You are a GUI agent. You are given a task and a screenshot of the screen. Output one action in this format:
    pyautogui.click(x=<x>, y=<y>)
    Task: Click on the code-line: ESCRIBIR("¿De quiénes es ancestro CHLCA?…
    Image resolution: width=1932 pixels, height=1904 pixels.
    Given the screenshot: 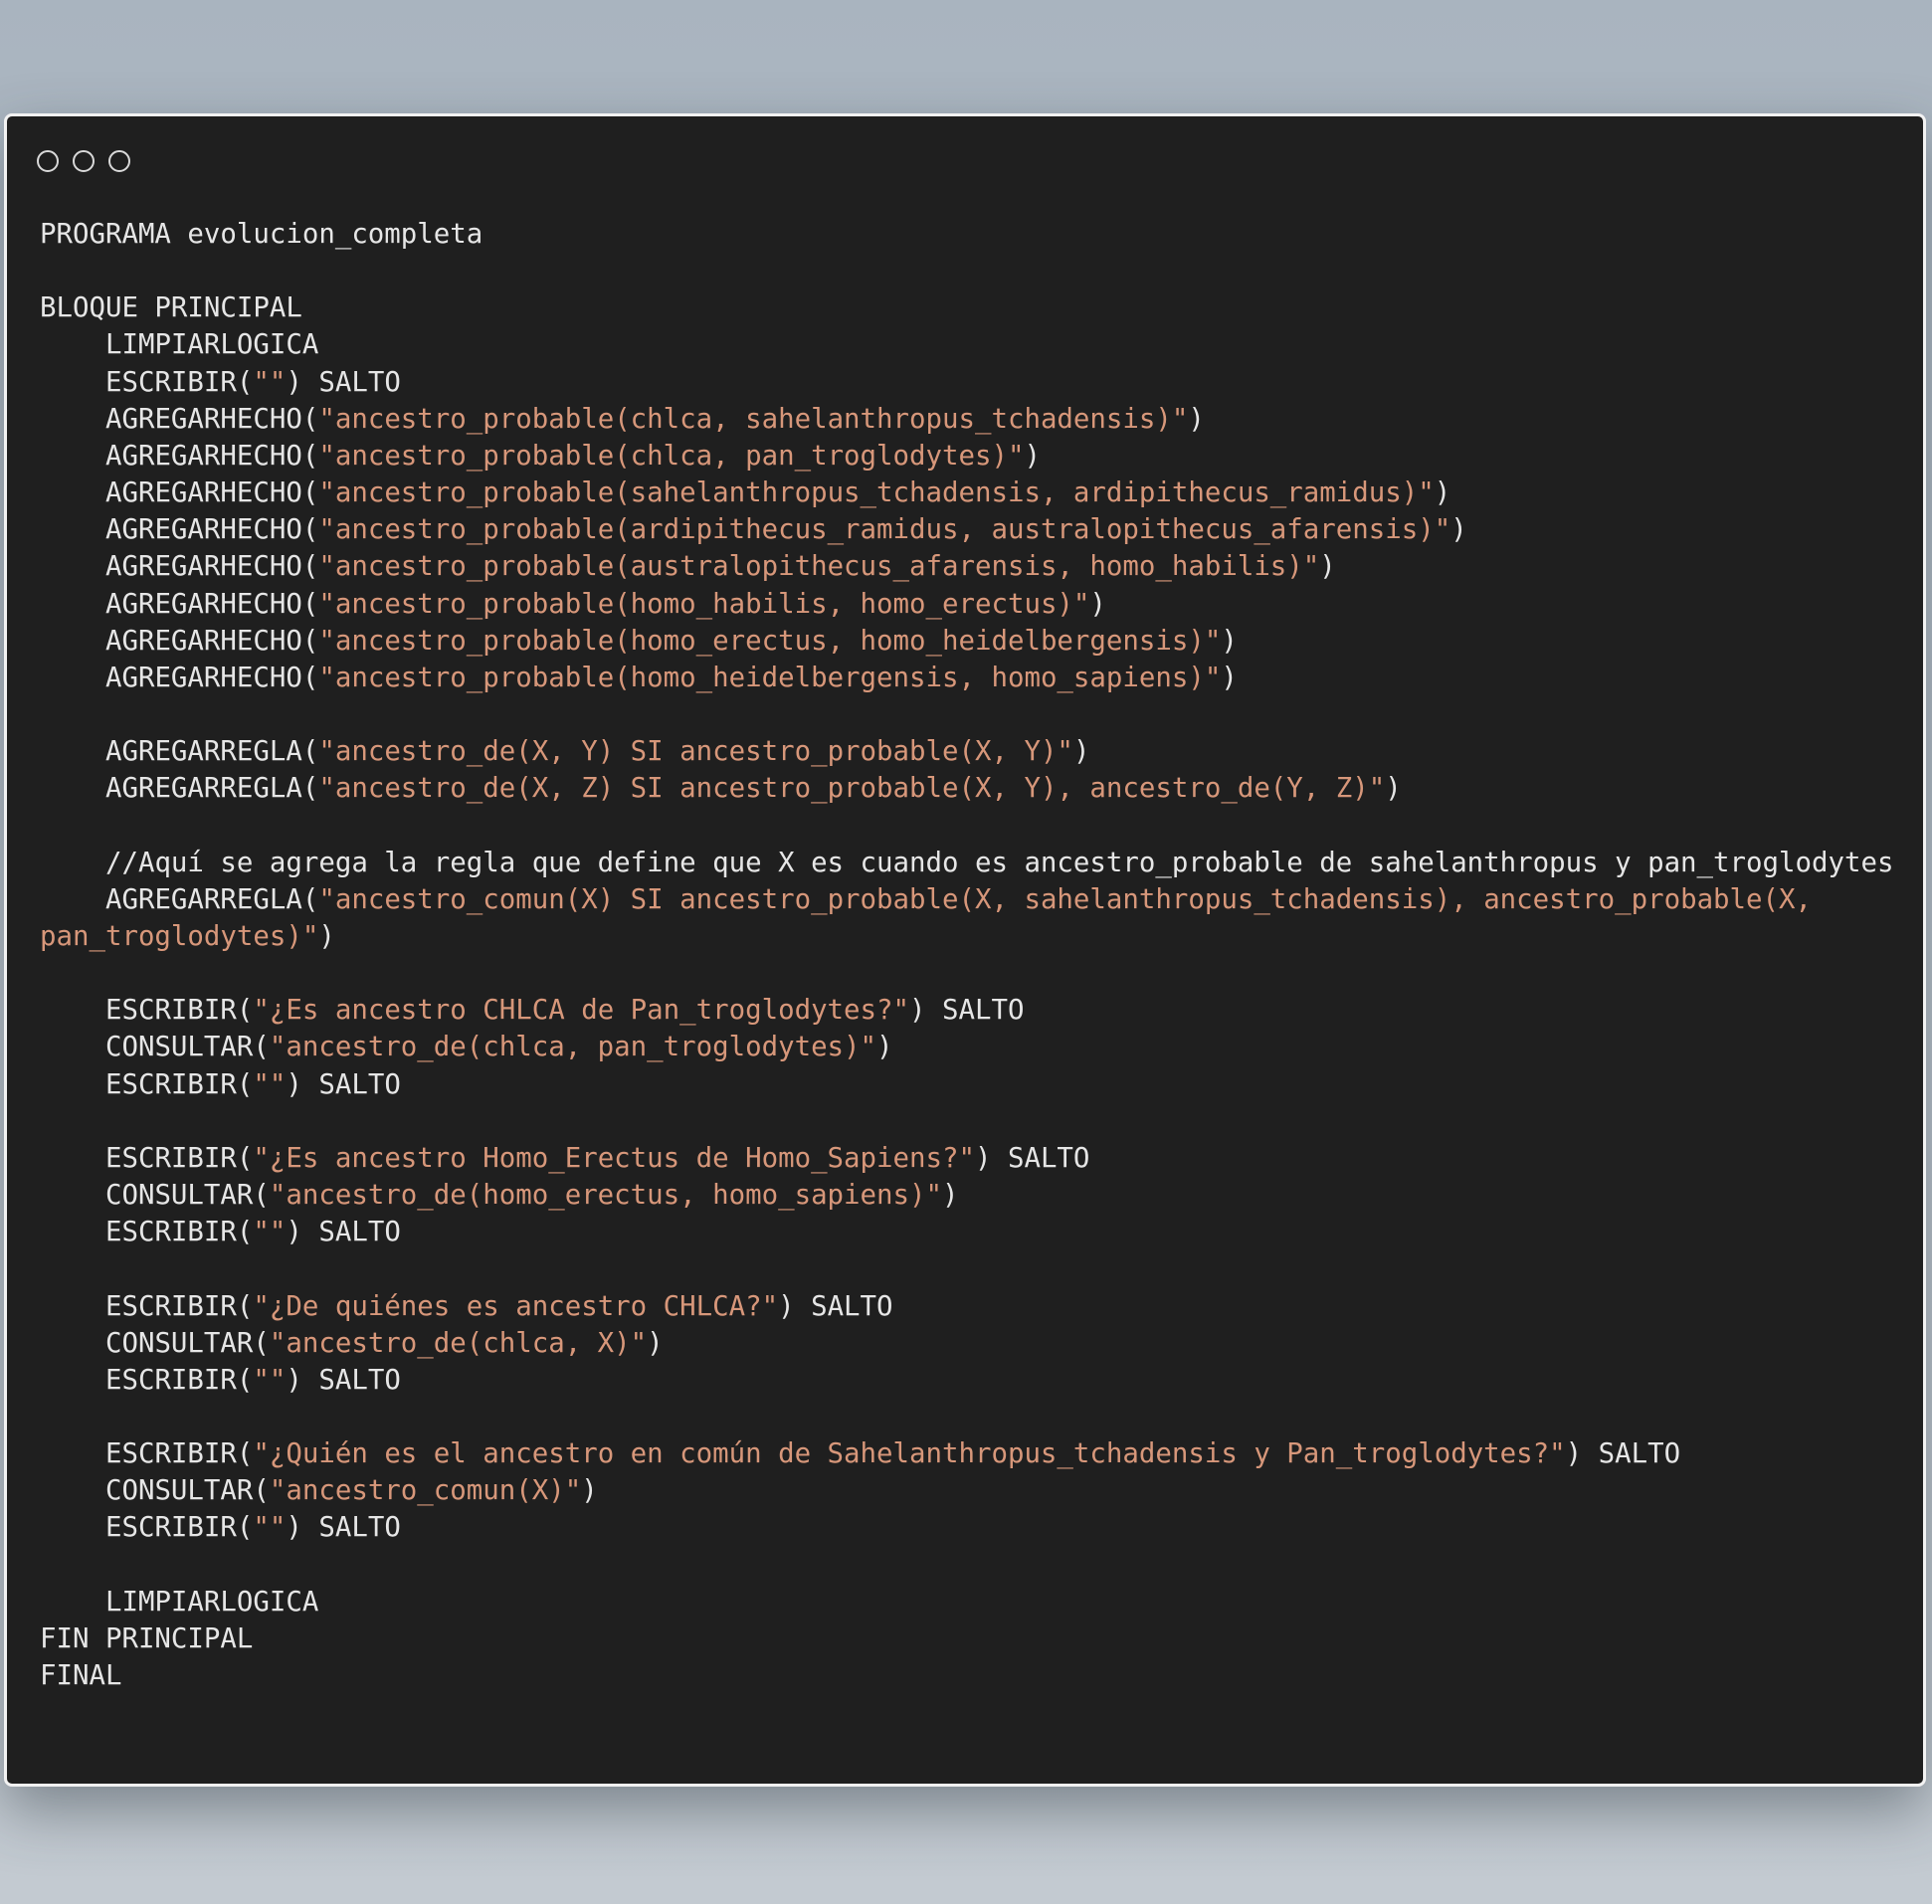 What is the action you would take?
    pyautogui.click(x=967, y=1306)
    